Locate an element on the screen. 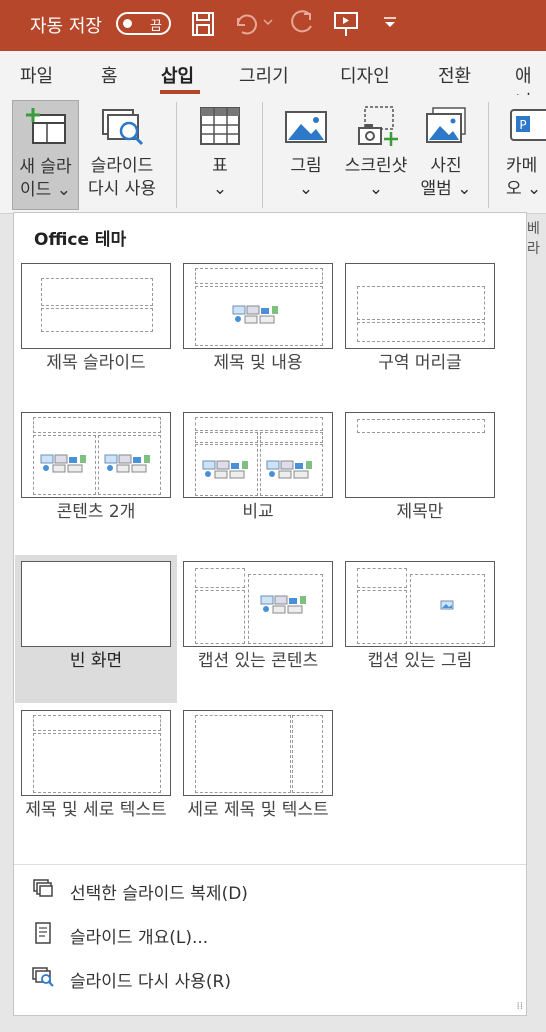 Image resolution: width=546 pixels, height=1032 pixels. theme-title: Office 테마 is located at coordinates (80, 240).